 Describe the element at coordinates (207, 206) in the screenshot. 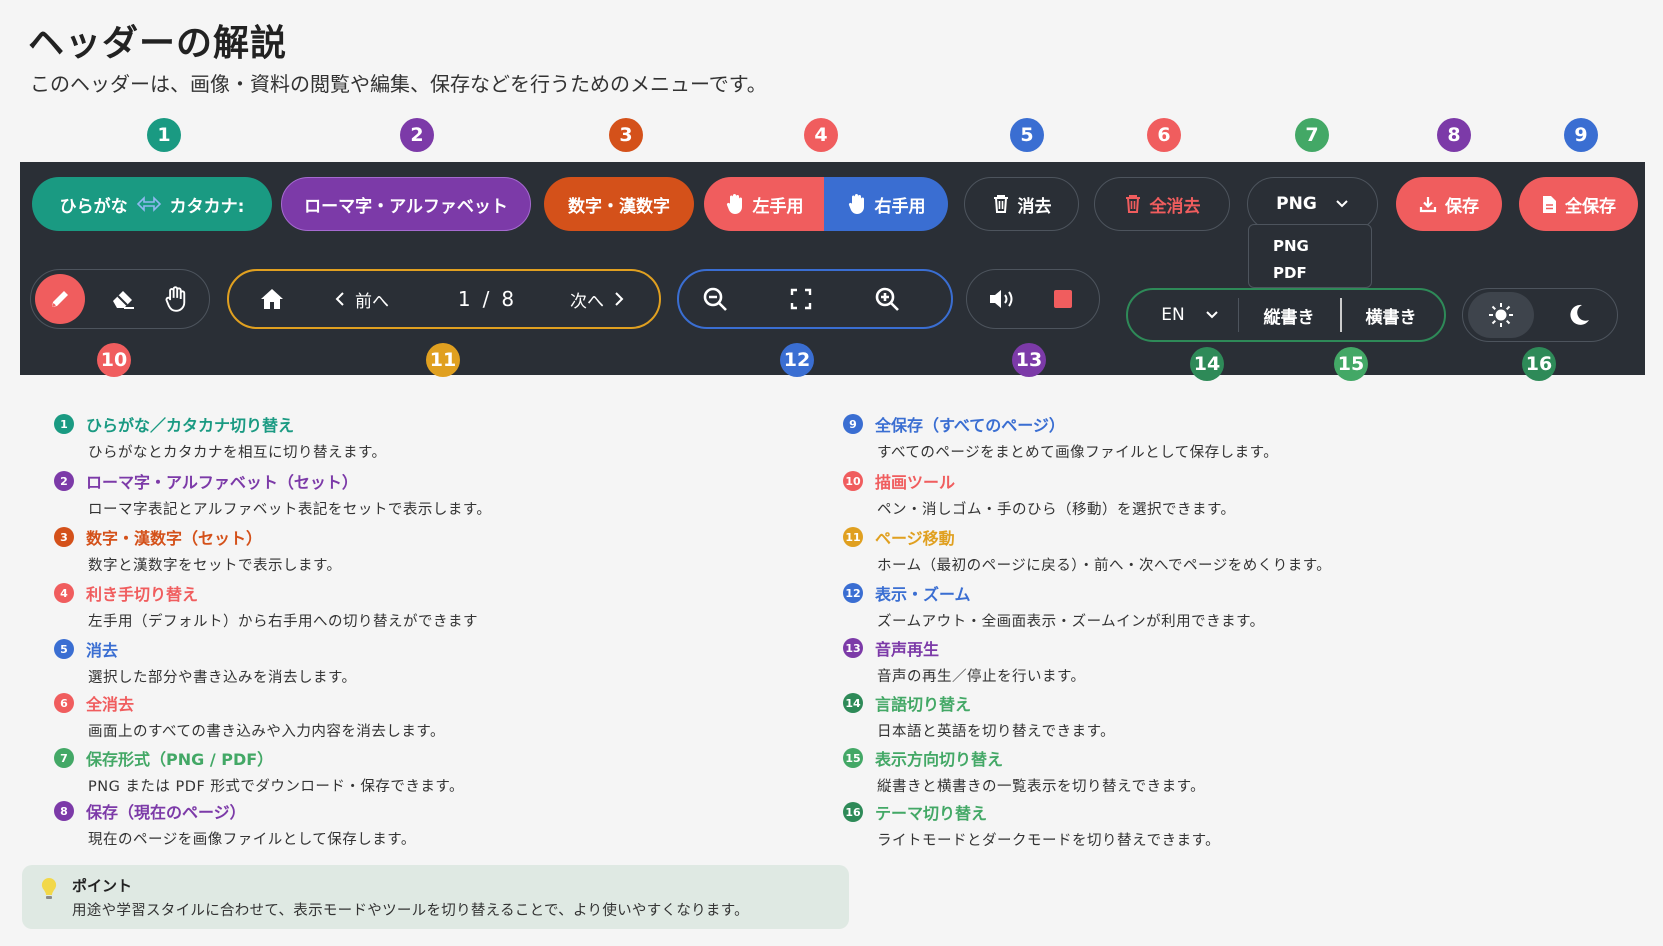

I see `kana-katakana-label: カタカナ:` at that location.